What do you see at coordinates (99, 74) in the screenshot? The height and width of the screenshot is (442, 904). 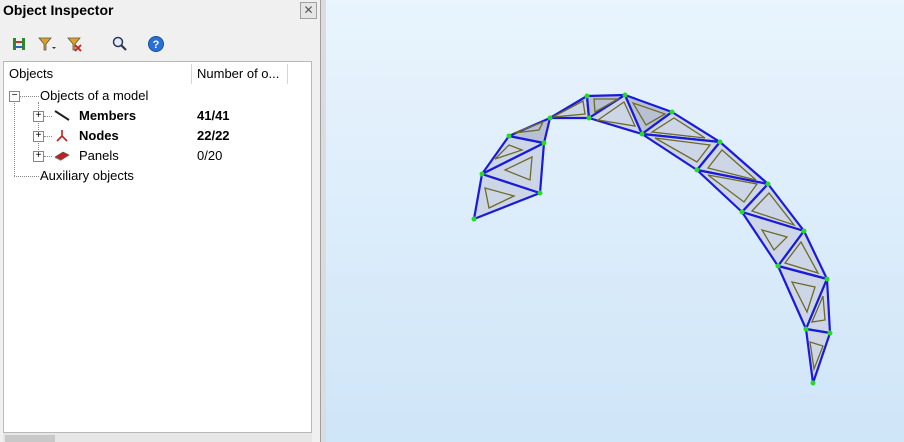 I see `column-header-objects: Objects` at bounding box center [99, 74].